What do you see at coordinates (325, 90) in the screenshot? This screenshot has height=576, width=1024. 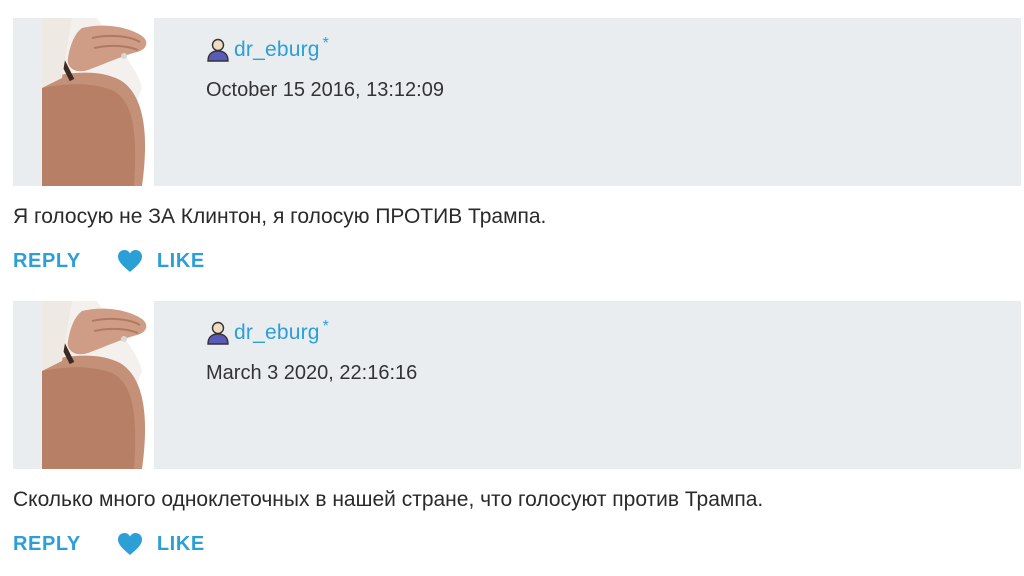 I see `comment-timestamp: October 15 2016, 13:12:09` at bounding box center [325, 90].